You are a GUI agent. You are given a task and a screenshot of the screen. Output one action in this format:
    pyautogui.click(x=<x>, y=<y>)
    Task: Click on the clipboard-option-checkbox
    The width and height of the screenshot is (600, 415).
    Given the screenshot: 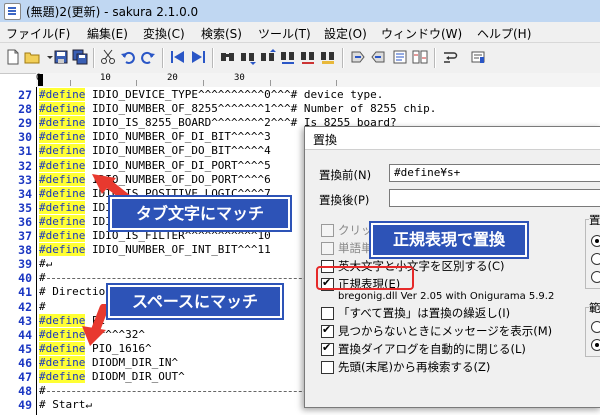 What is the action you would take?
    pyautogui.click(x=327, y=230)
    